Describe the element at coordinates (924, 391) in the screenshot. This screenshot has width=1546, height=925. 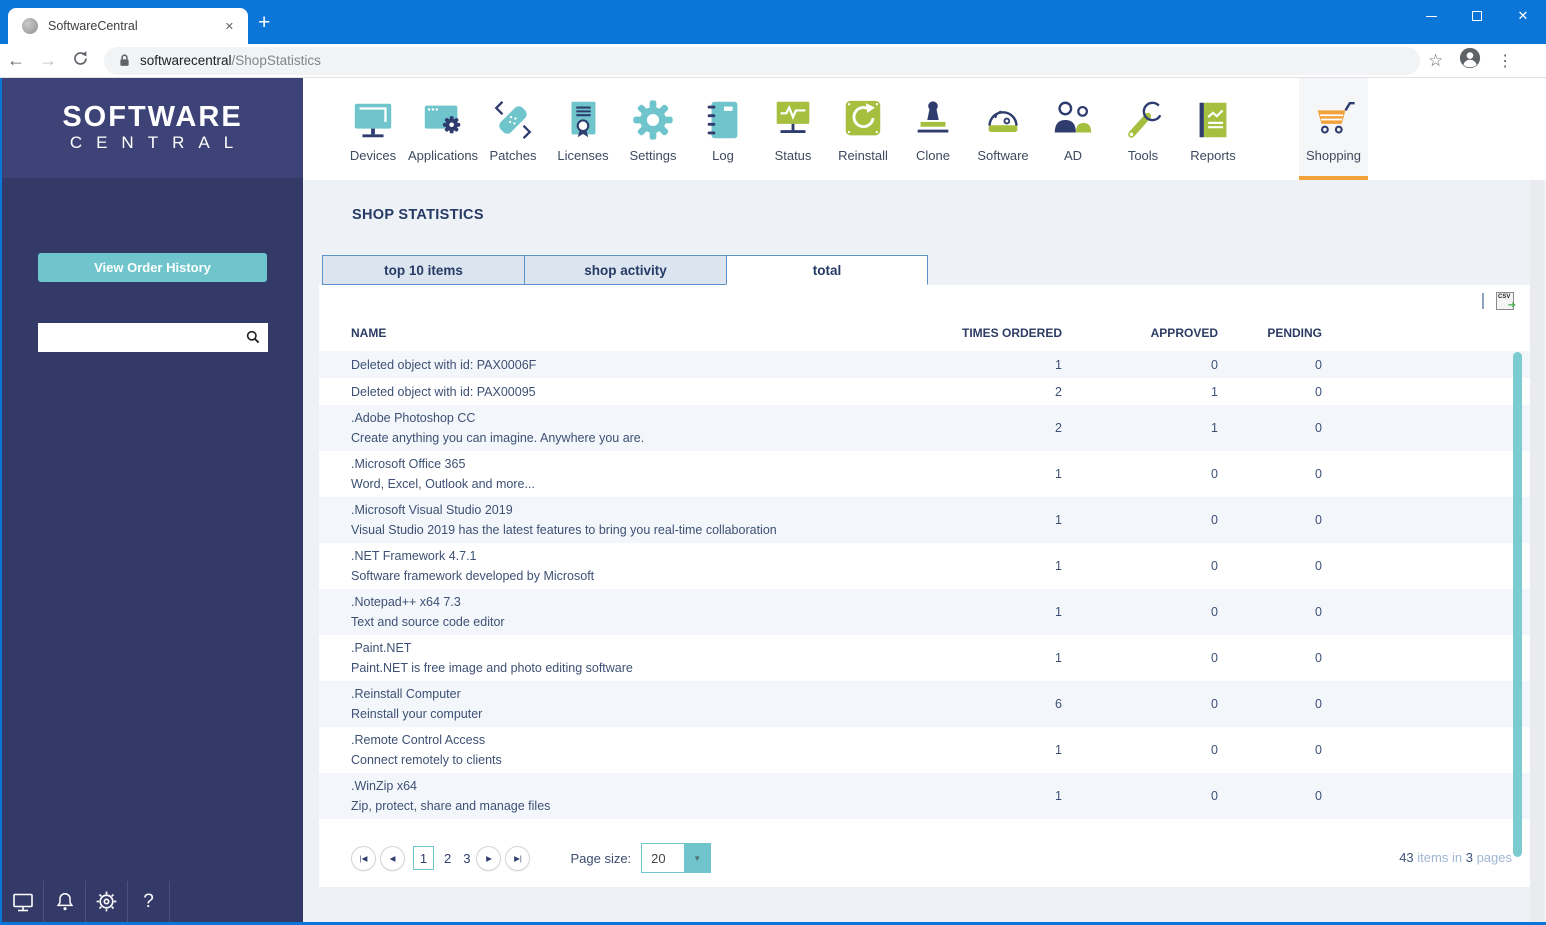
I see `table-row: Deleted object with id: PAX00095 2 1 0` at that location.